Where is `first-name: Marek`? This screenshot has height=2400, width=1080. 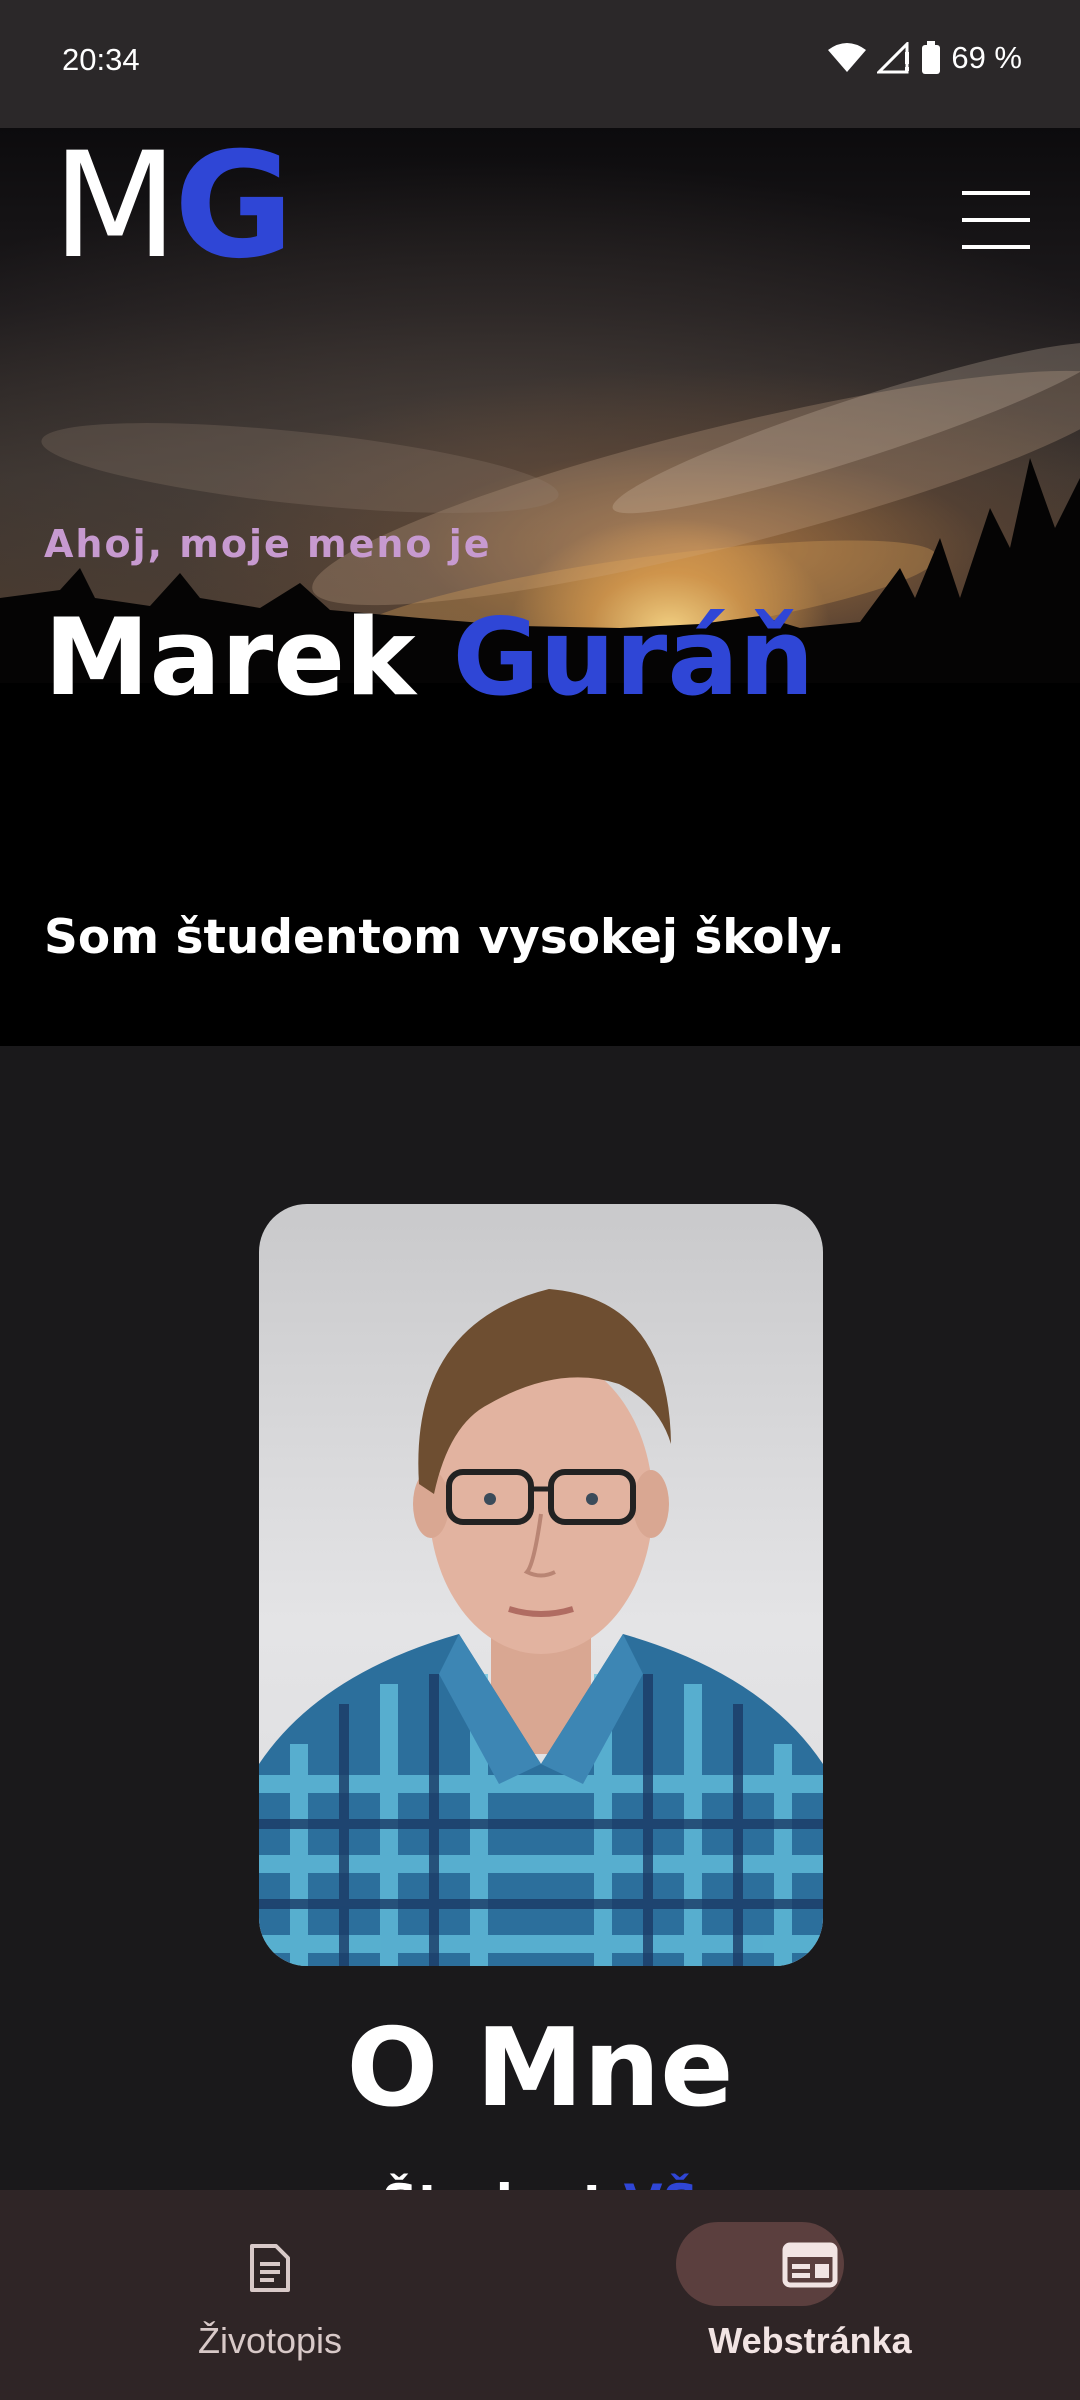 first-name: Marek is located at coordinates (230, 657).